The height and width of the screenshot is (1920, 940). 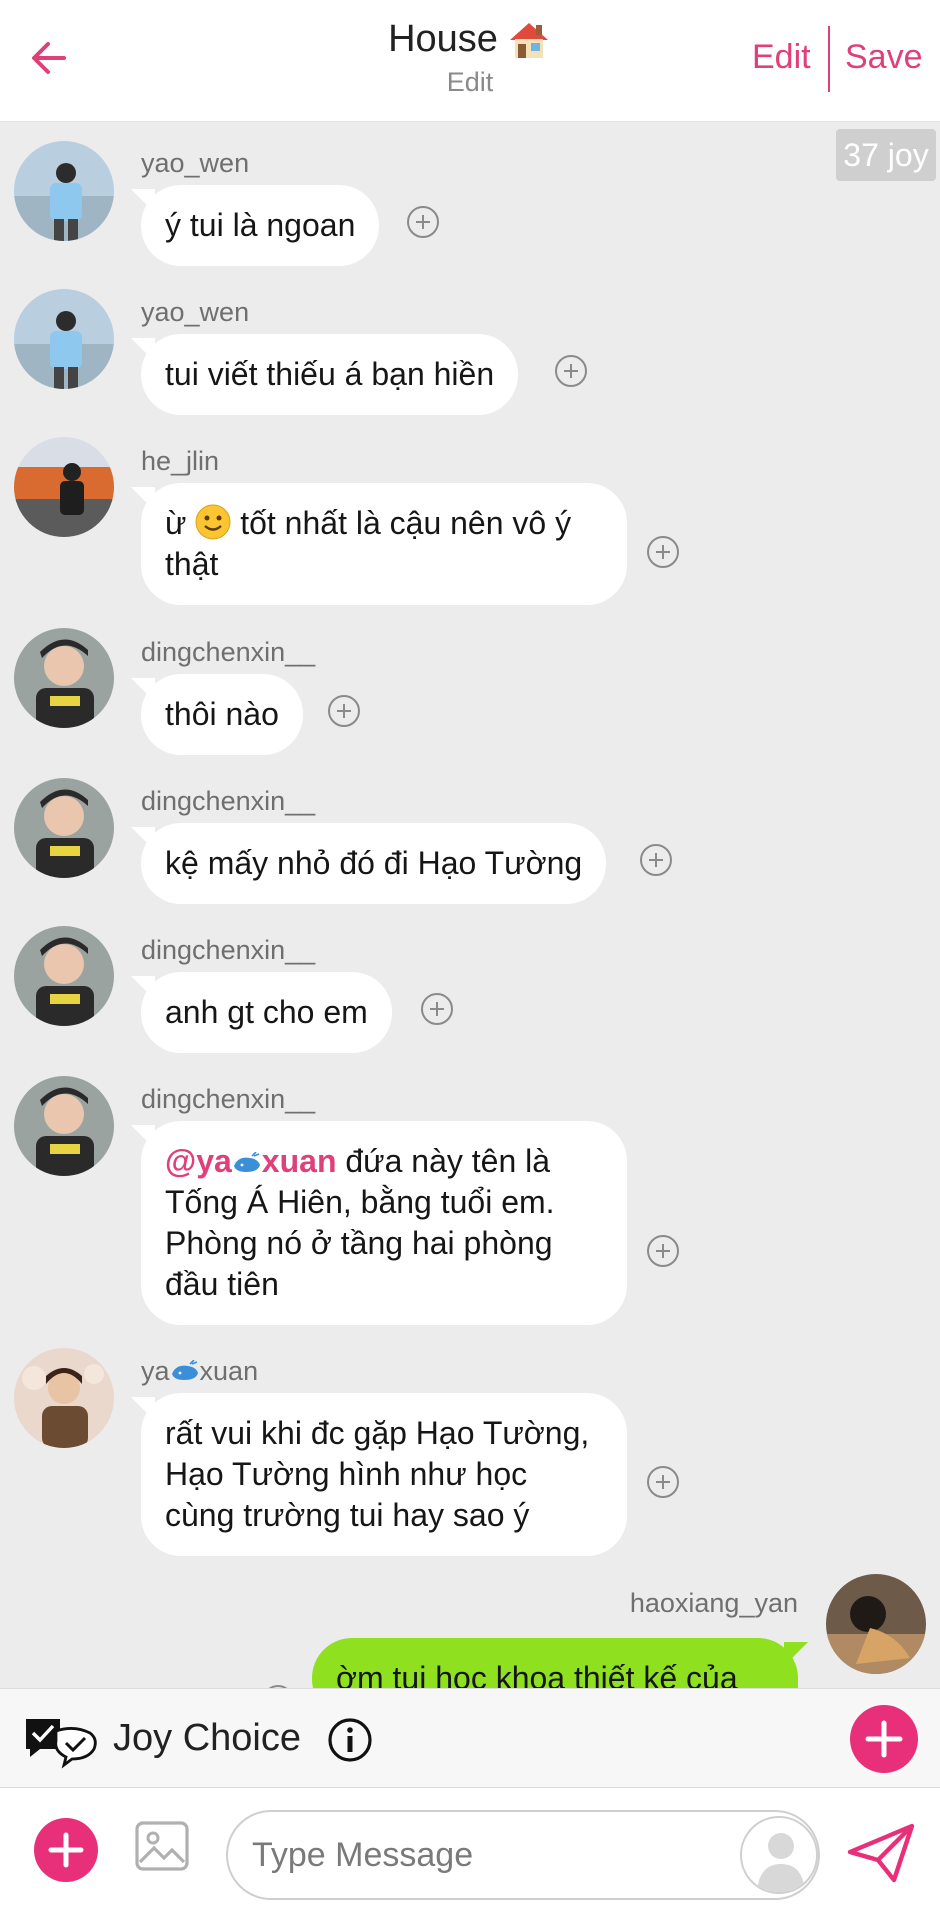 I want to click on mention-link: @ya xuan, so click(x=250, y=1161).